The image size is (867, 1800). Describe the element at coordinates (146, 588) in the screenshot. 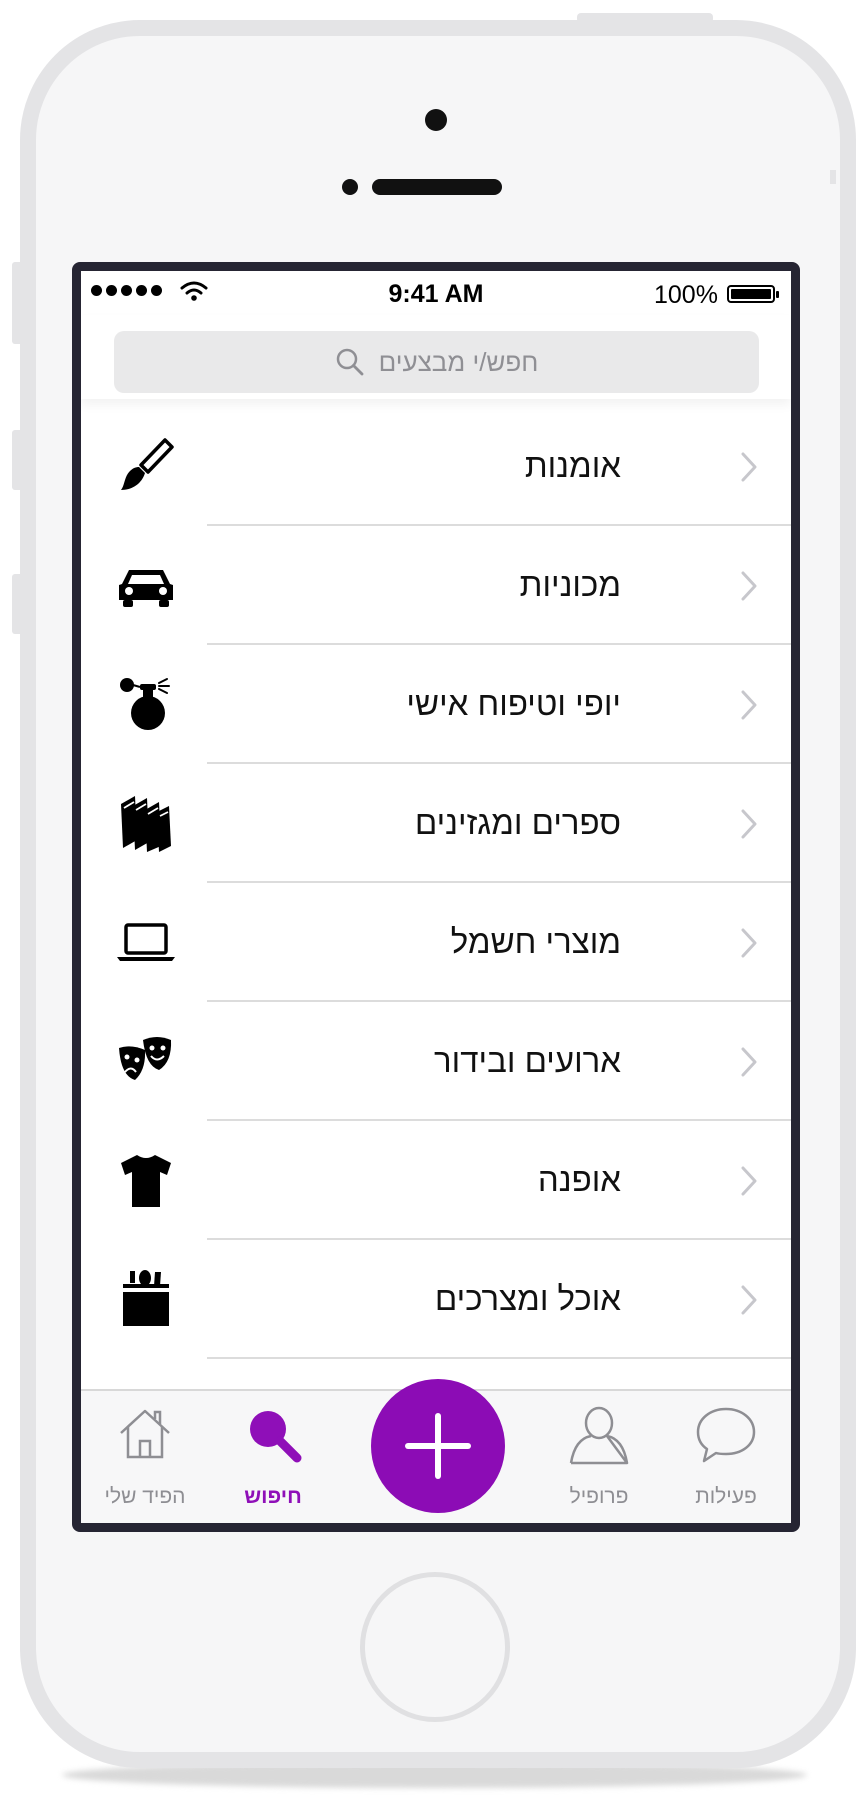

I see `car-icon` at that location.